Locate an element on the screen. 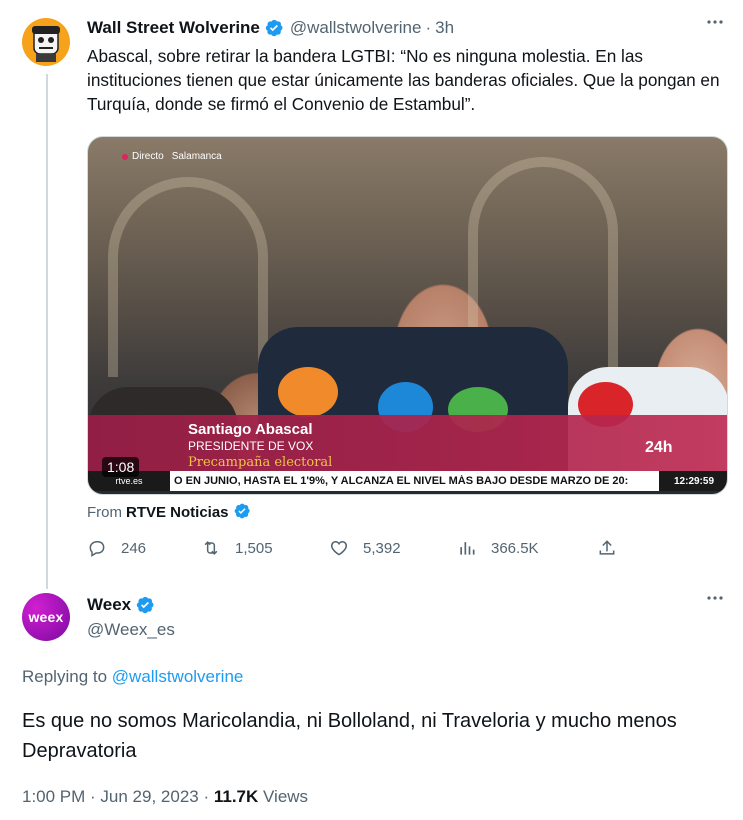 This screenshot has width=743, height=820. reply-author-avatar: weex is located at coordinates (46, 617).